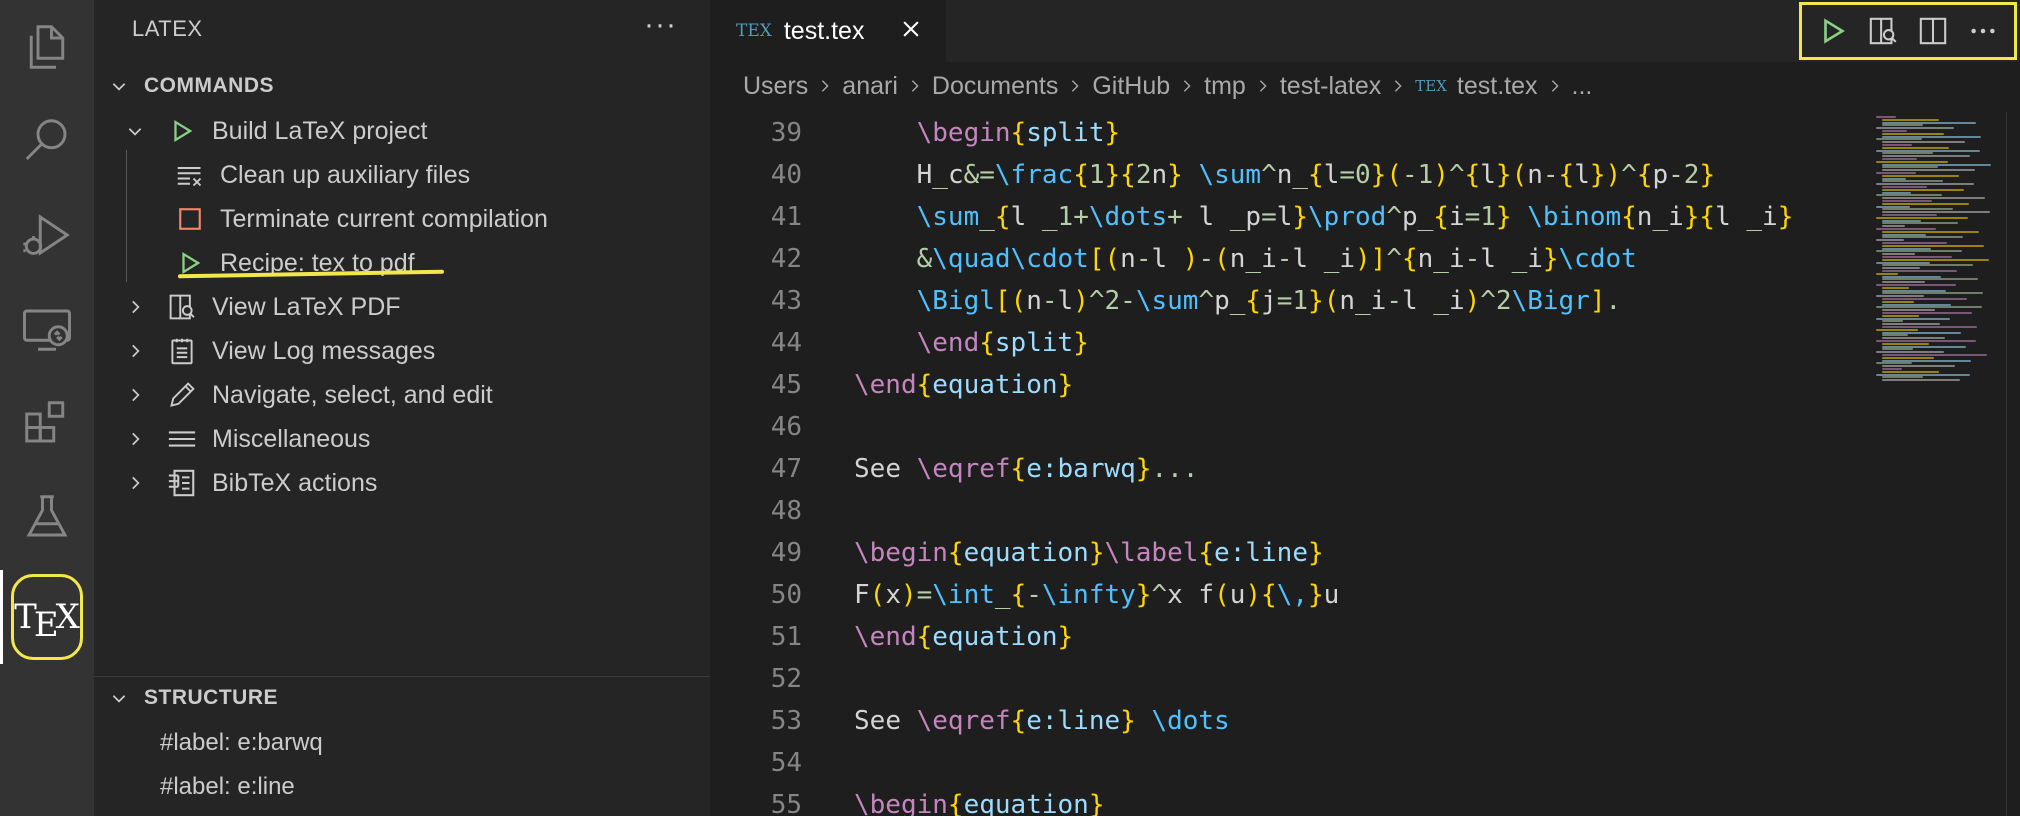  Describe the element at coordinates (786, 721) in the screenshot. I see `line-number: 53` at that location.